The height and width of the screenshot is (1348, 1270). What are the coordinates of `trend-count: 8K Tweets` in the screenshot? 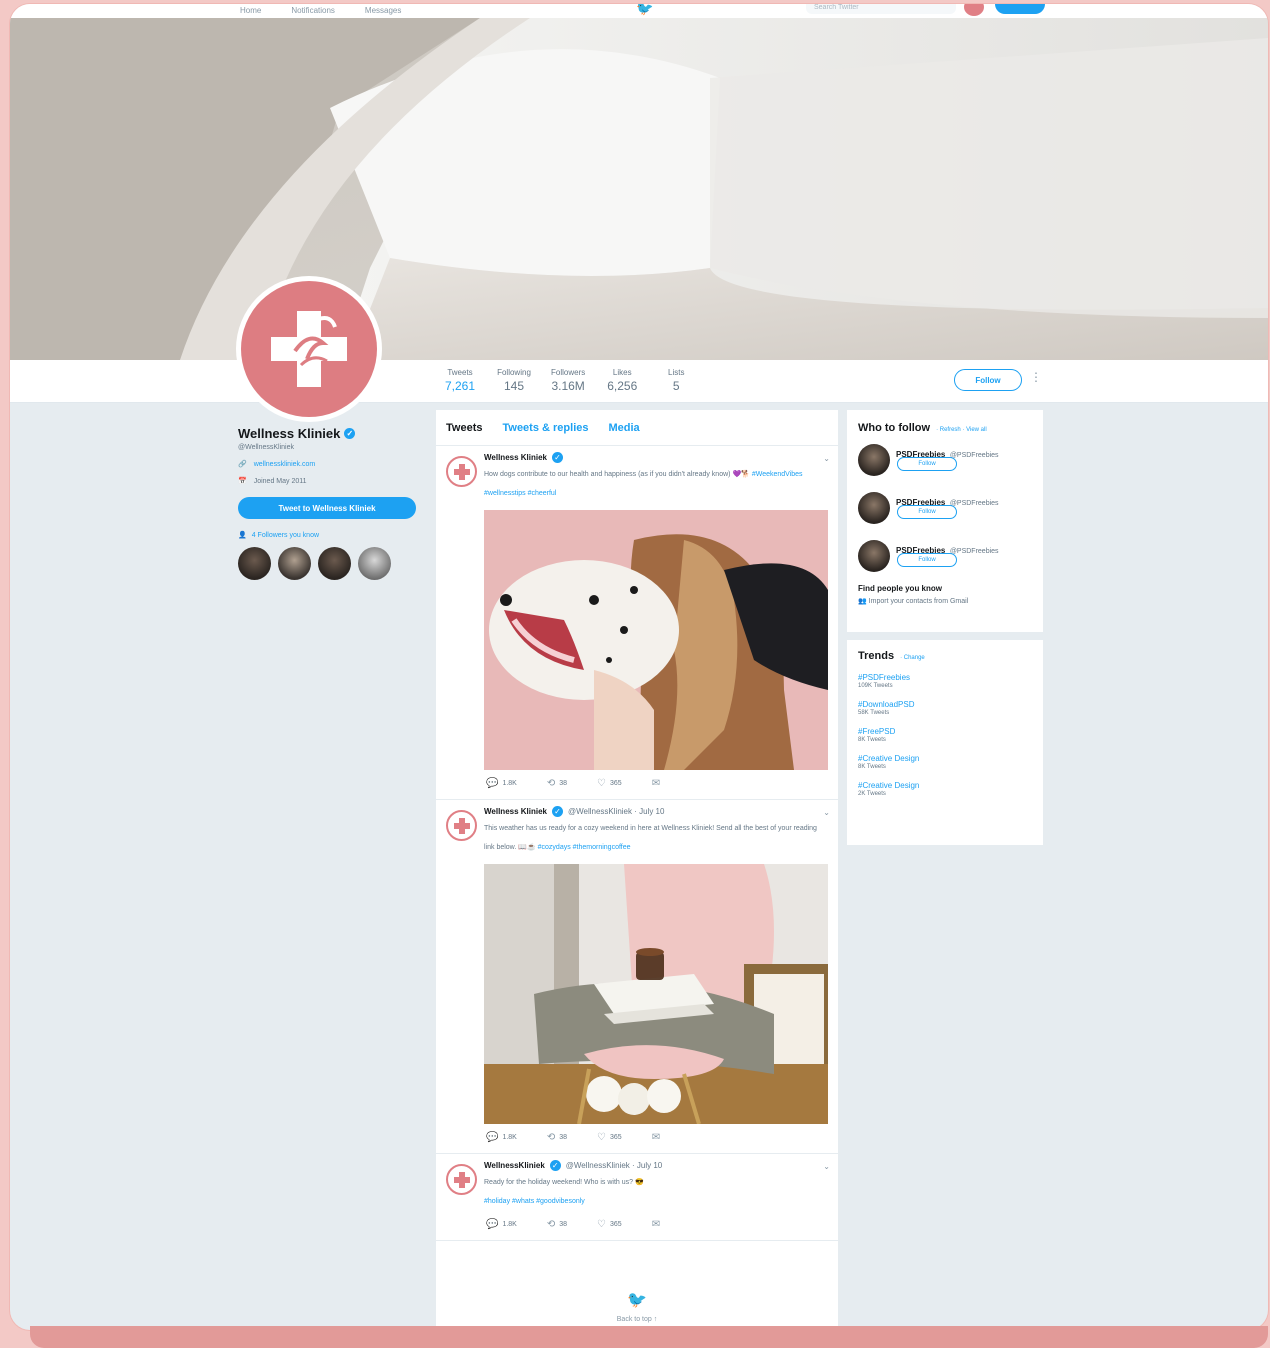 It's located at (872, 767).